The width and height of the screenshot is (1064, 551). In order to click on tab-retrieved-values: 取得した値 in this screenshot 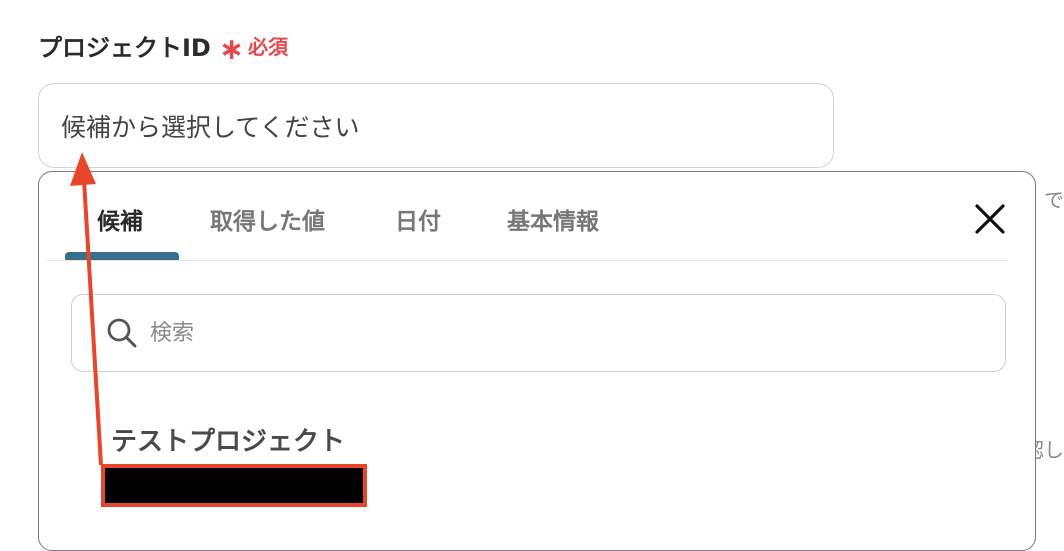, I will do `click(267, 219)`.